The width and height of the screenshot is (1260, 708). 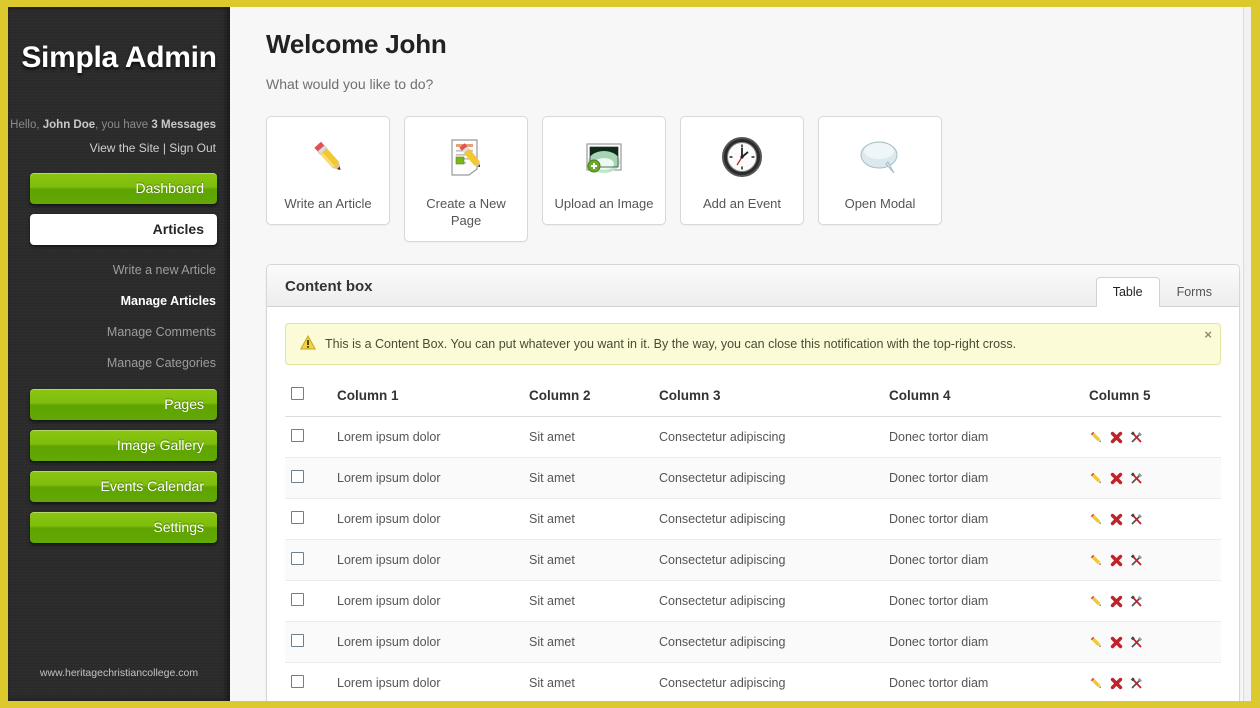 What do you see at coordinates (742, 170) in the screenshot?
I see `card-add-an-event: Add an Event` at bounding box center [742, 170].